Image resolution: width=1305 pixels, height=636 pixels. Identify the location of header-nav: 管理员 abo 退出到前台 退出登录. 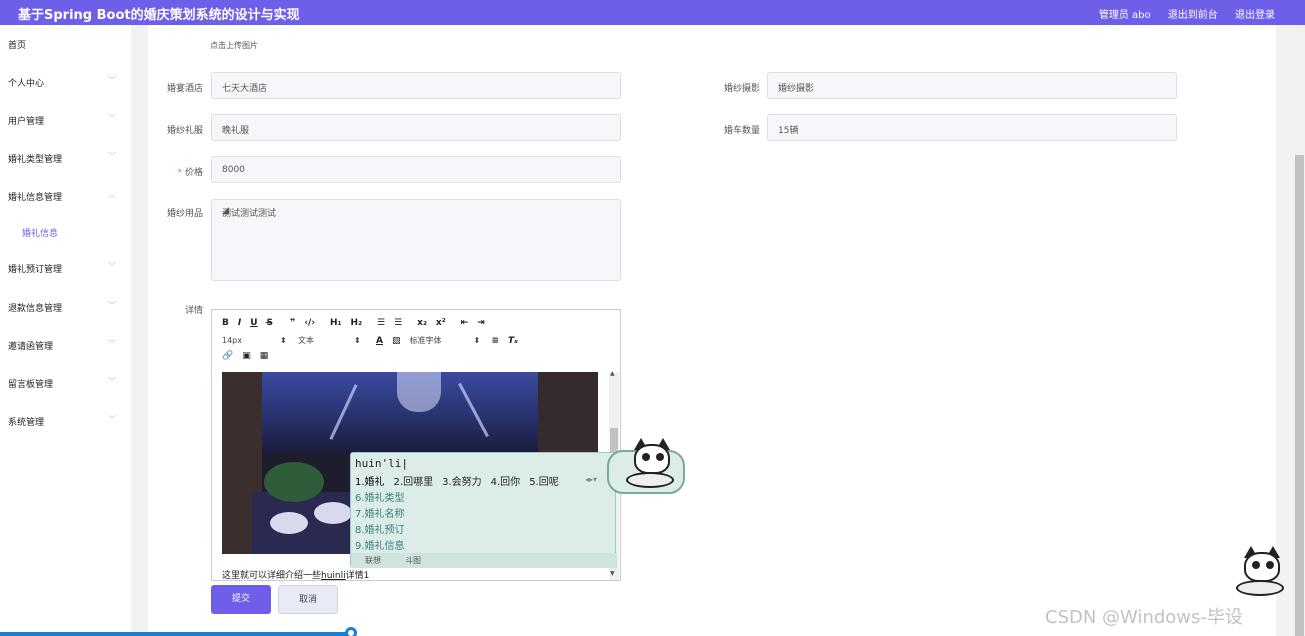
(1180, 13).